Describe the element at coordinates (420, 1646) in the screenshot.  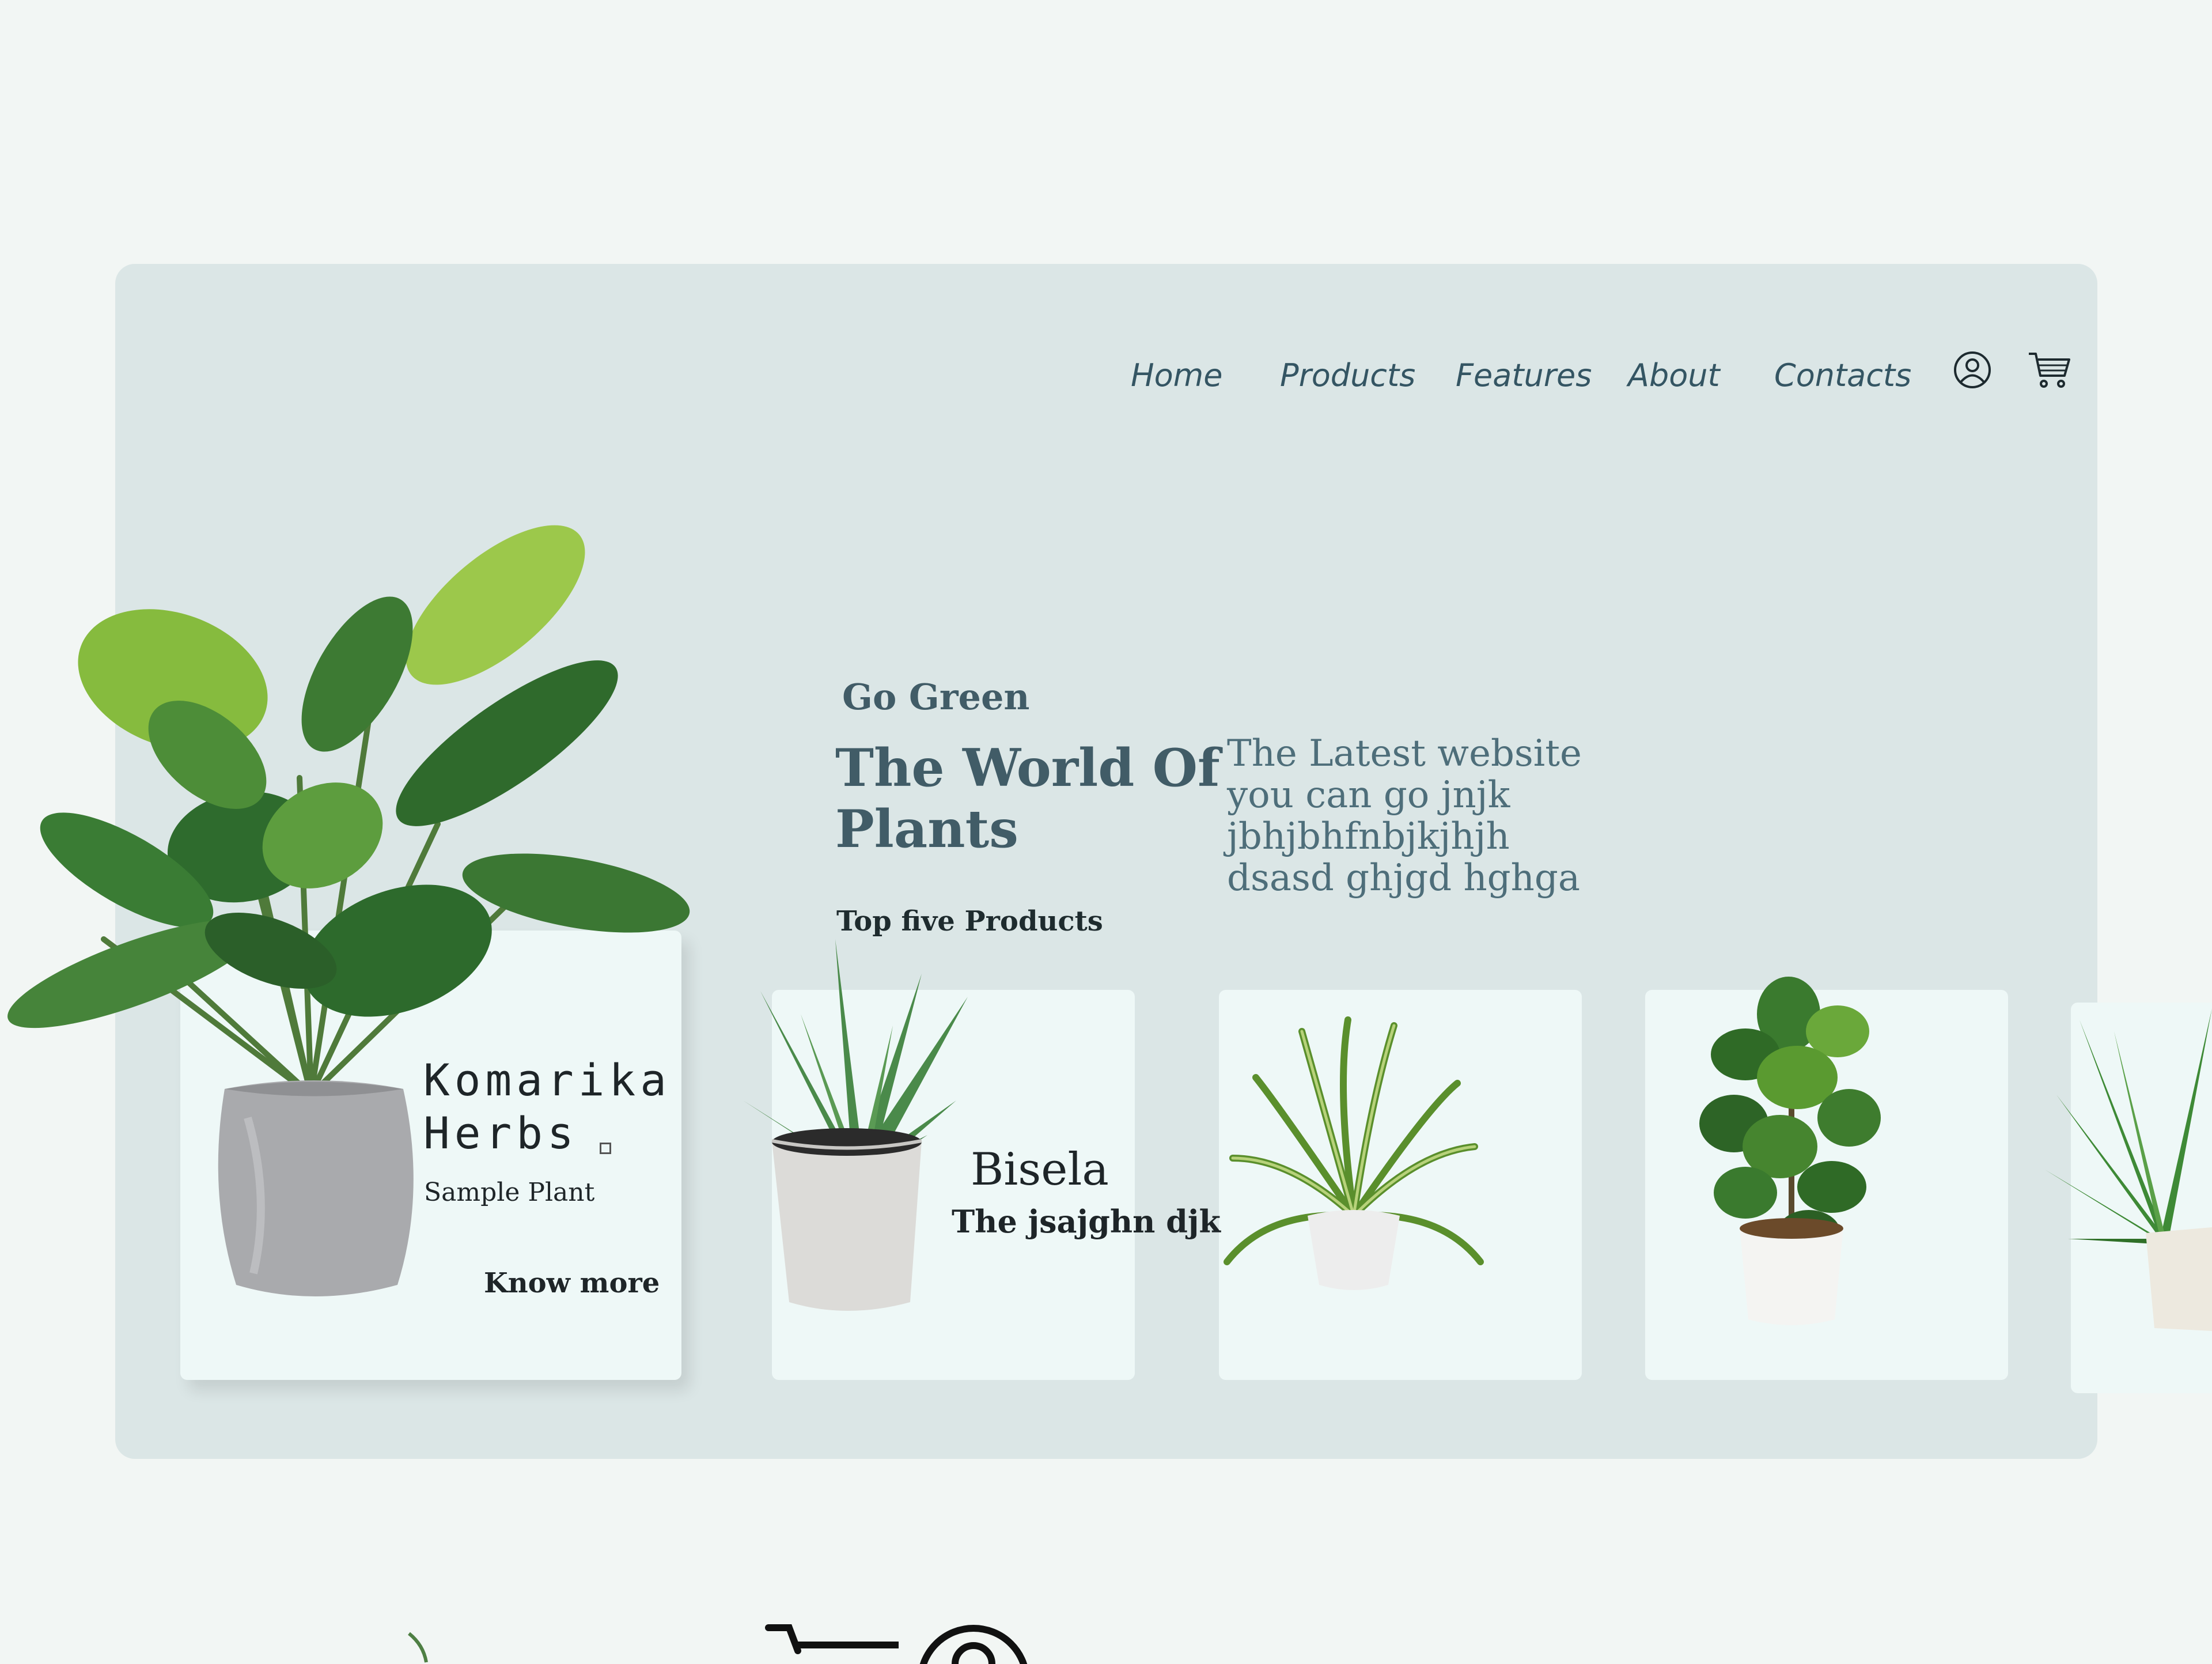
I see `leaf-decoration-icon` at that location.